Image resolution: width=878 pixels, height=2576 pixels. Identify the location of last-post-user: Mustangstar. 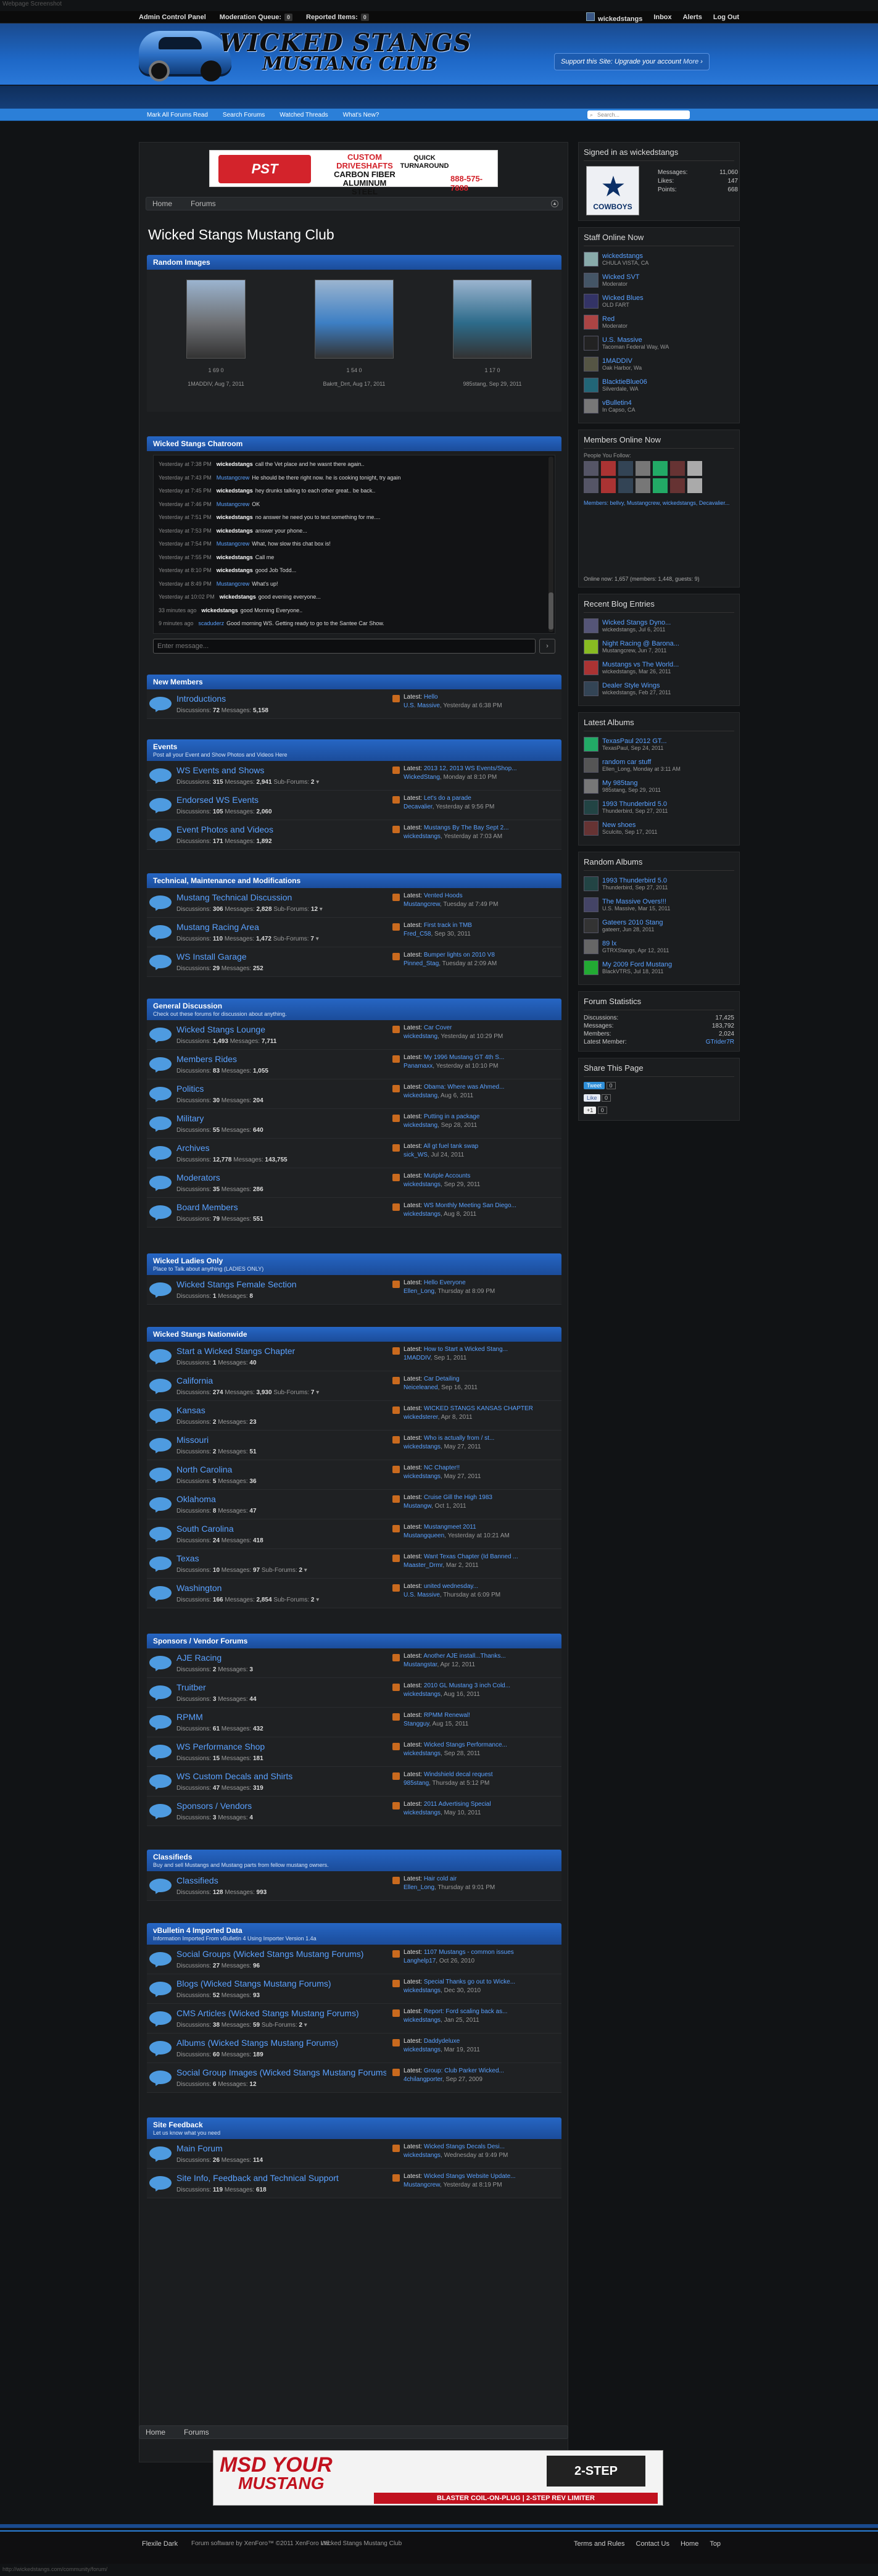
(421, 1664).